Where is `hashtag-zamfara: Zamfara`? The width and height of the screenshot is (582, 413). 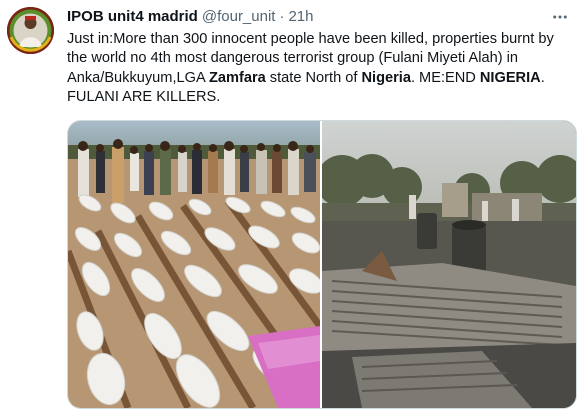 hashtag-zamfara: Zamfara is located at coordinates (237, 78).